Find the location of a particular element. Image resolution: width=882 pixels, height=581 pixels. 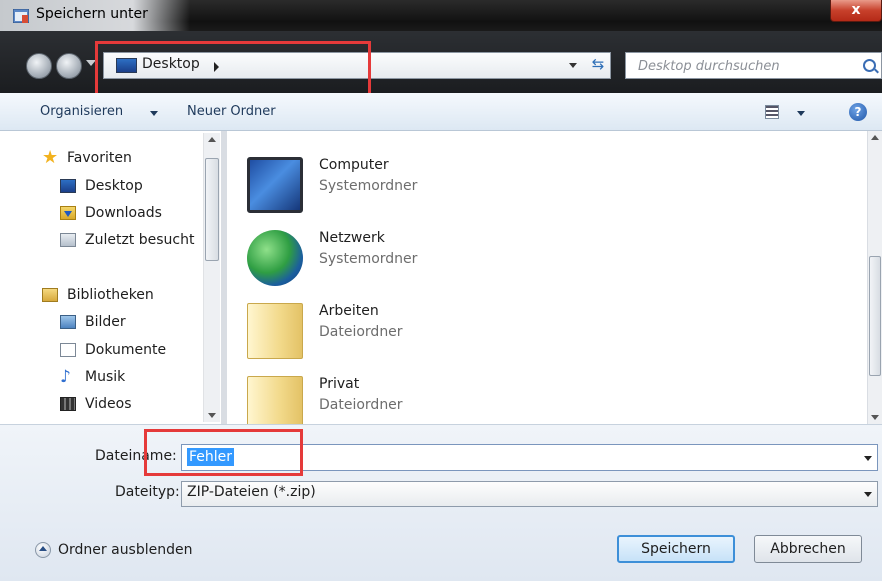

filename-dropdown-icon is located at coordinates (868, 458).